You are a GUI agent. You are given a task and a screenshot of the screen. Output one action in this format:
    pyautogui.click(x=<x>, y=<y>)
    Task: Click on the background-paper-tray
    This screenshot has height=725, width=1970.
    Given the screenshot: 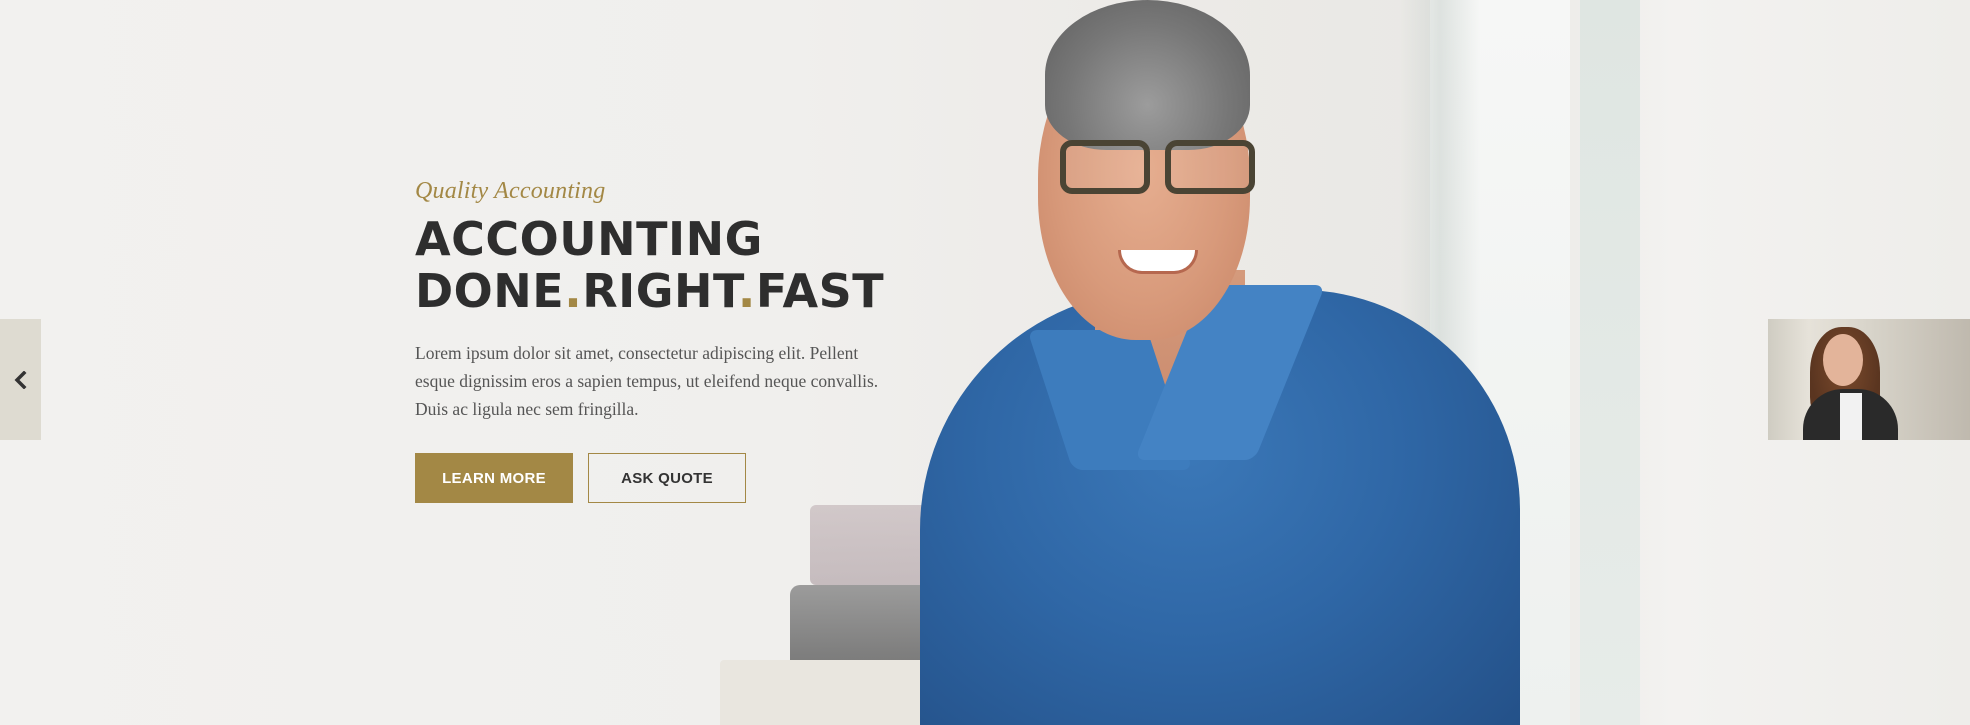 What is the action you would take?
    pyautogui.click(x=870, y=545)
    